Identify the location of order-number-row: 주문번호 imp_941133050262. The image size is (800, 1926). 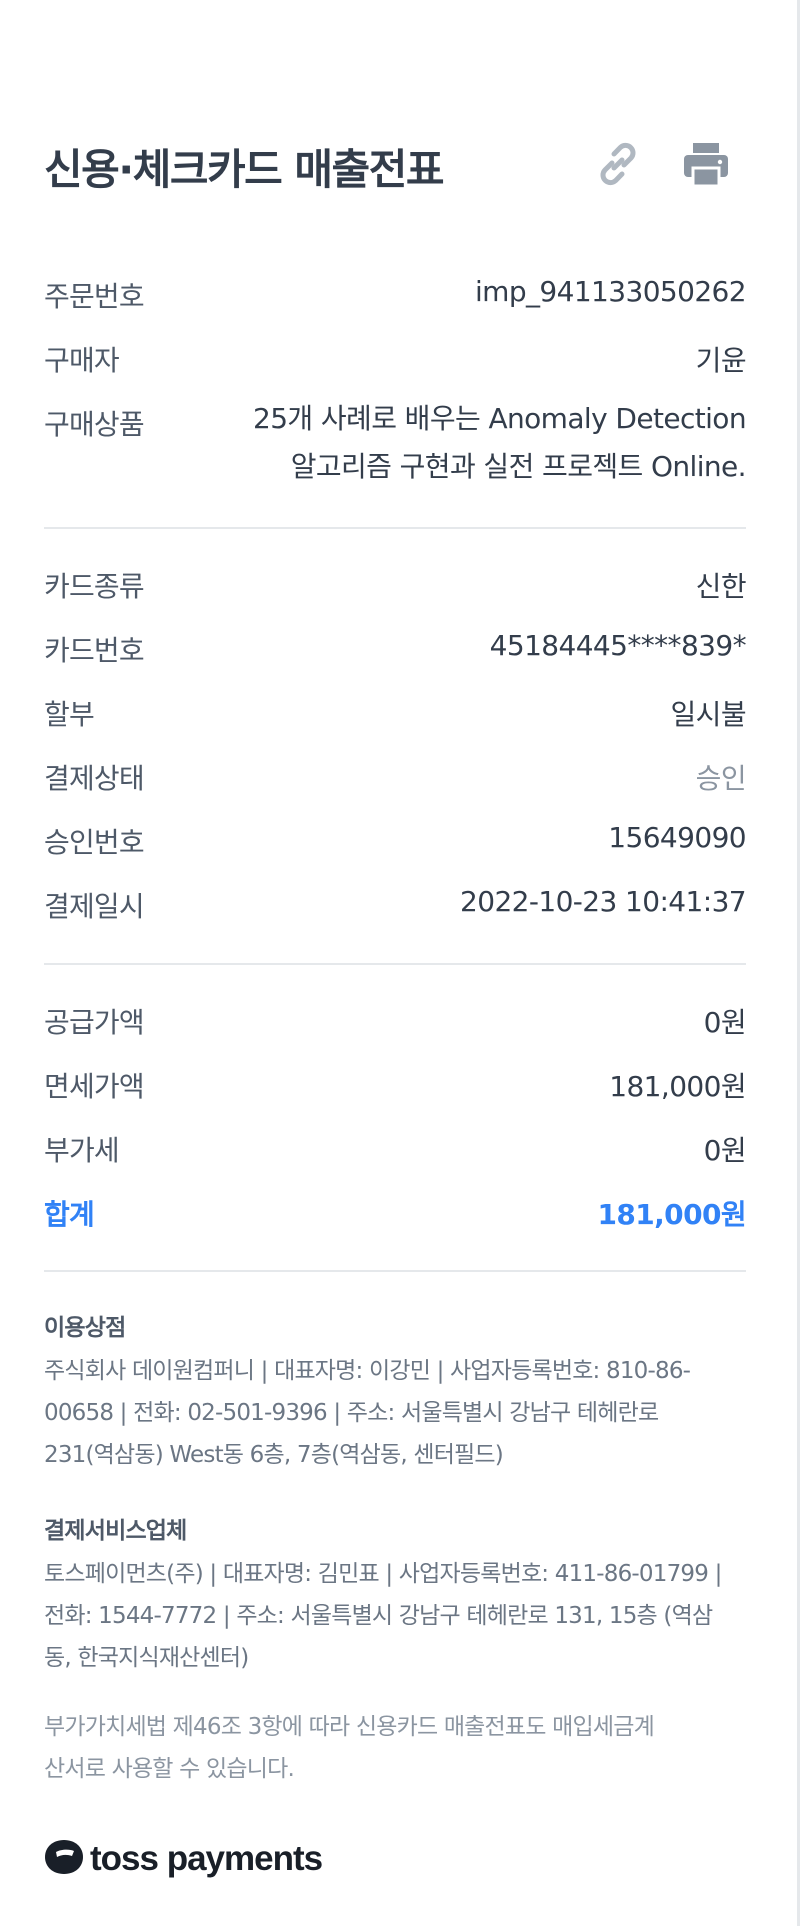
(395, 307).